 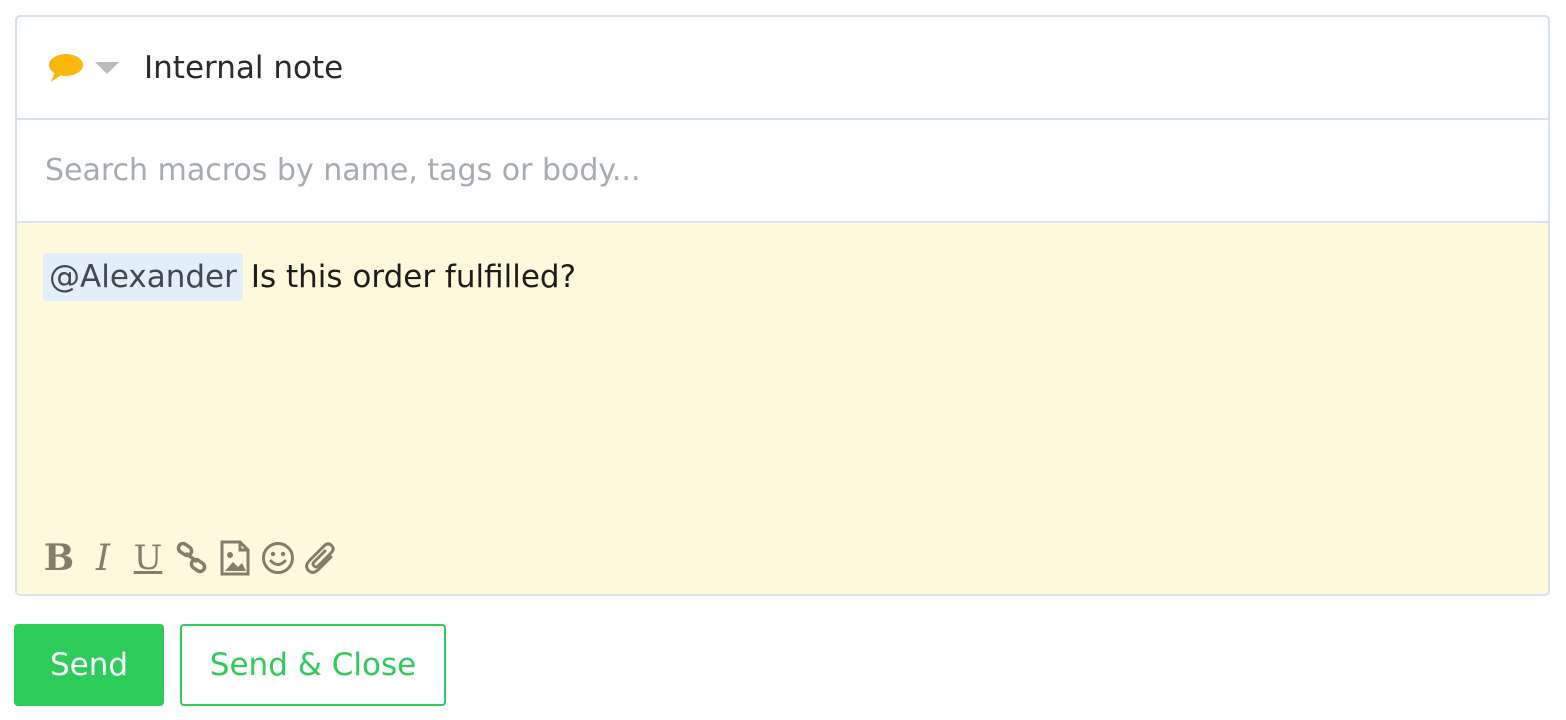 What do you see at coordinates (89, 665) in the screenshot?
I see `send-button: Send` at bounding box center [89, 665].